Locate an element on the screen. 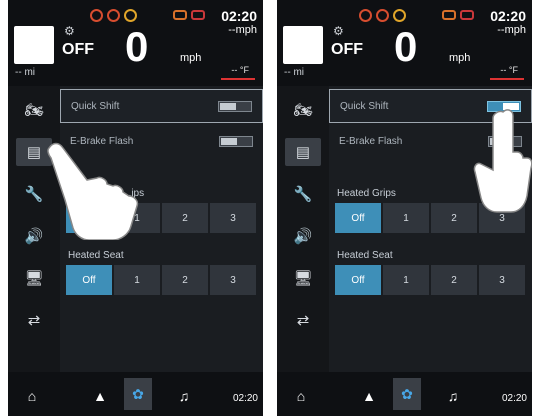 Image resolution: width=539 pixels, height=416 pixels. settings-panel-icon: ▤ is located at coordinates (303, 152).